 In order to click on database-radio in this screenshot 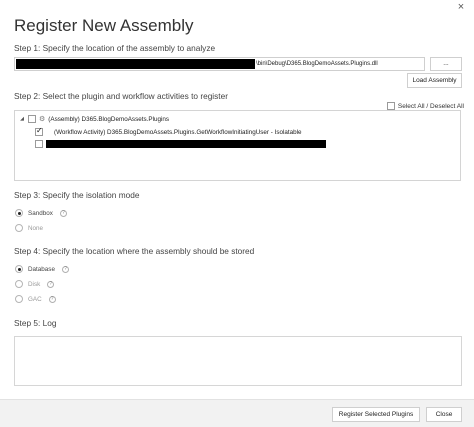, I will do `click(19, 269)`.